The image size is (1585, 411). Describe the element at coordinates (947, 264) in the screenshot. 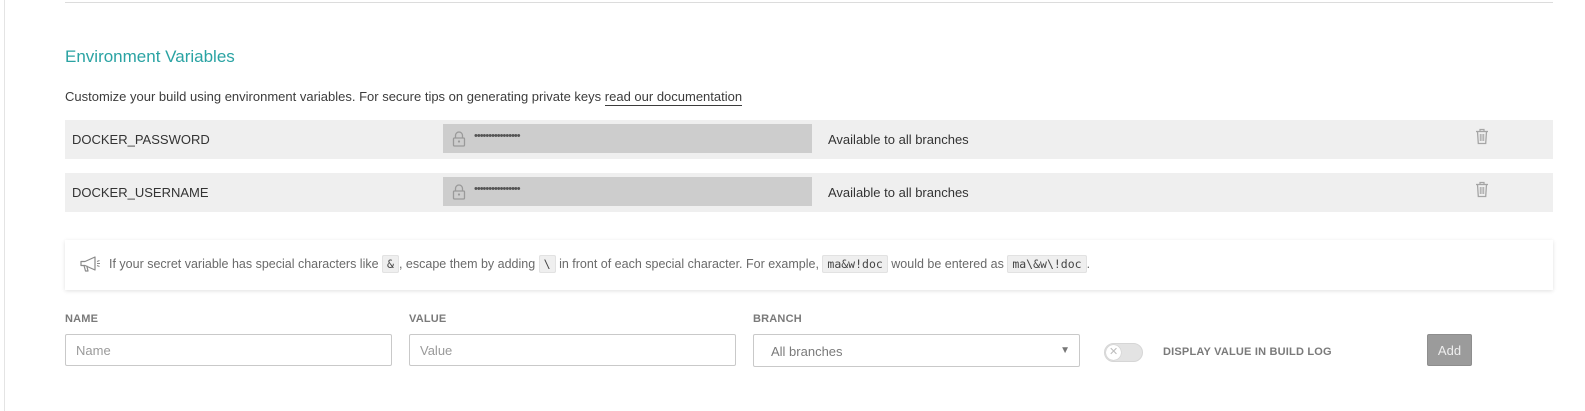

I see `notice-text-part: would be entered as` at that location.